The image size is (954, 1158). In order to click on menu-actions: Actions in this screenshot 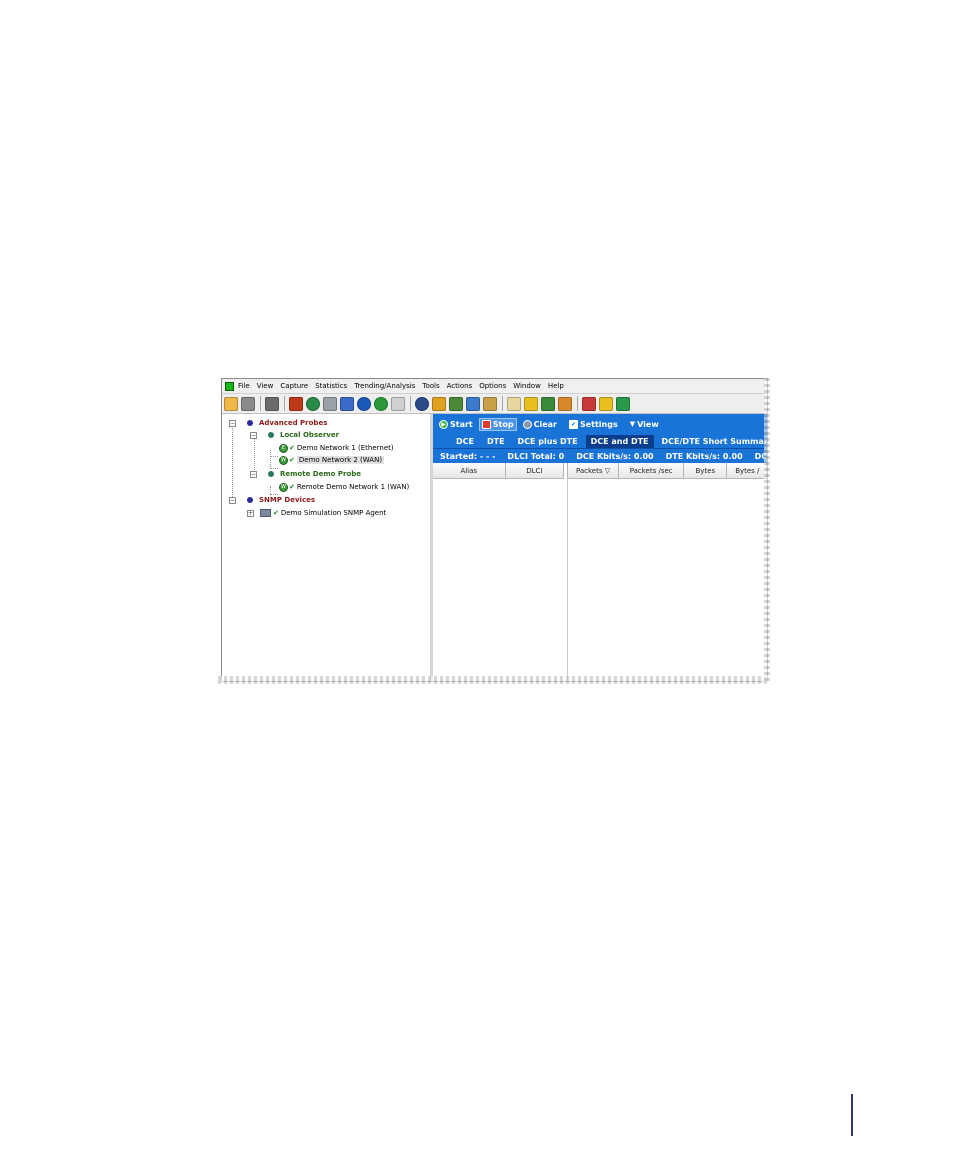, I will do `click(460, 386)`.